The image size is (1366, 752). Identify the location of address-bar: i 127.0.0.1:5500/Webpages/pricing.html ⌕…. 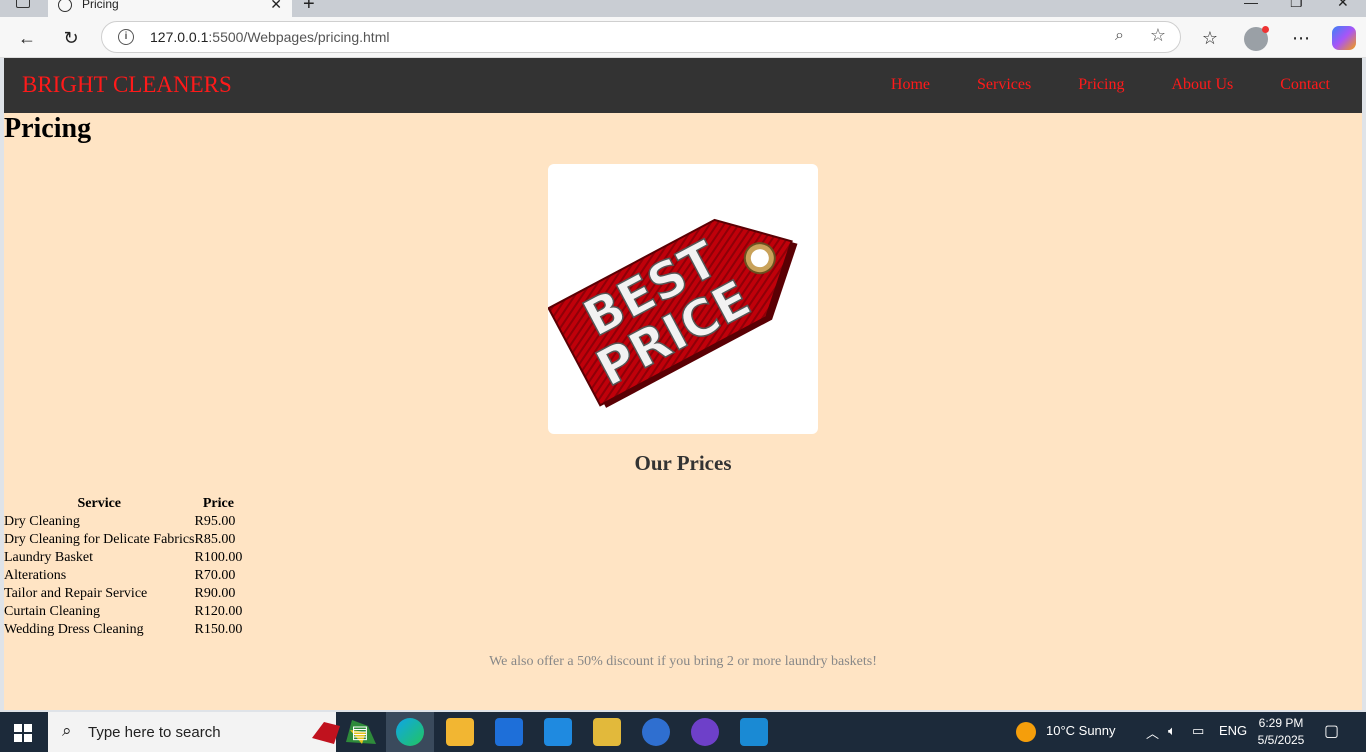
(641, 37).